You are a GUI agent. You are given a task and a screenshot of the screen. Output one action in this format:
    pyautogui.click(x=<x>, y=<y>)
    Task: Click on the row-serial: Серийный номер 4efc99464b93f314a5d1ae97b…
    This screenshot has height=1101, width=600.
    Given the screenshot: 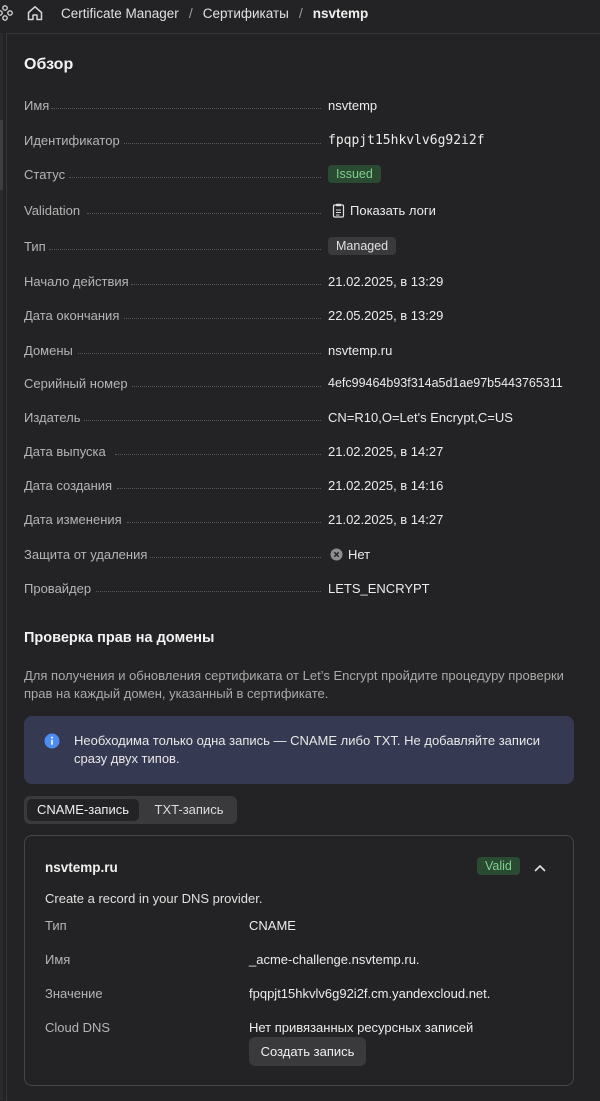 What is the action you would take?
    pyautogui.click(x=304, y=383)
    